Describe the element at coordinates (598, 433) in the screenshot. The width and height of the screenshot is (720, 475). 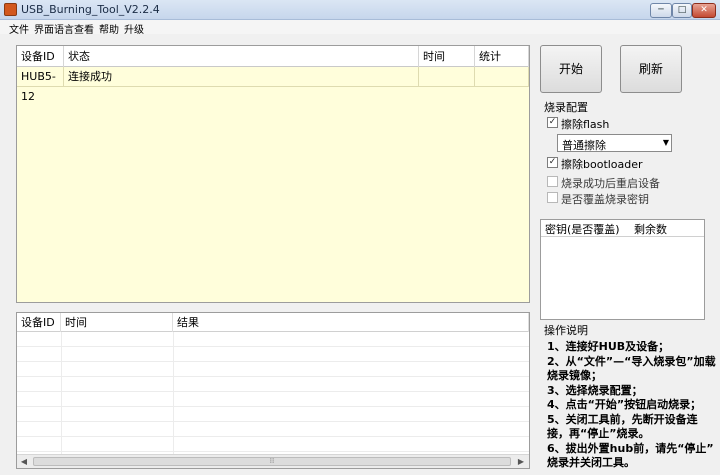
I see `instruction-line: 接，再“停止”烧录。` at that location.